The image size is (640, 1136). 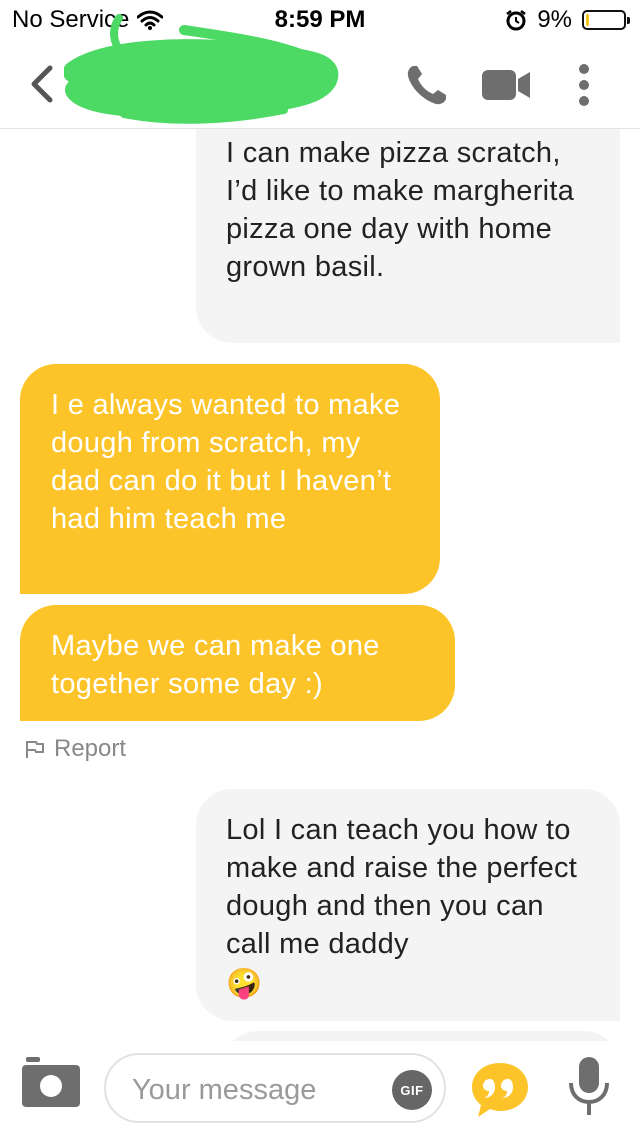 What do you see at coordinates (589, 1087) in the screenshot?
I see `microphone-icon` at bounding box center [589, 1087].